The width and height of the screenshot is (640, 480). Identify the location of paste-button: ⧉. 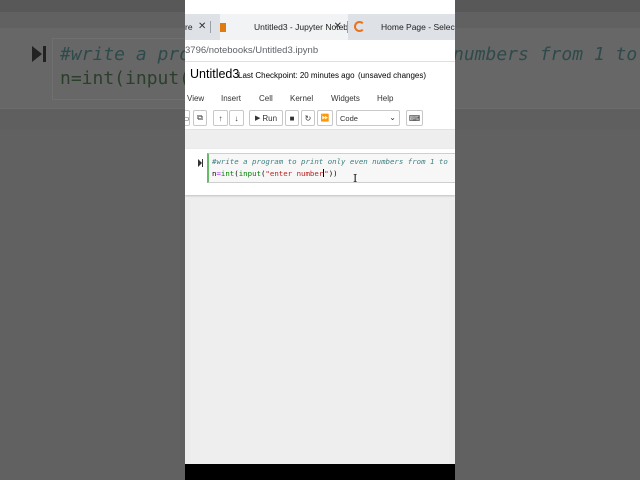
(200, 118).